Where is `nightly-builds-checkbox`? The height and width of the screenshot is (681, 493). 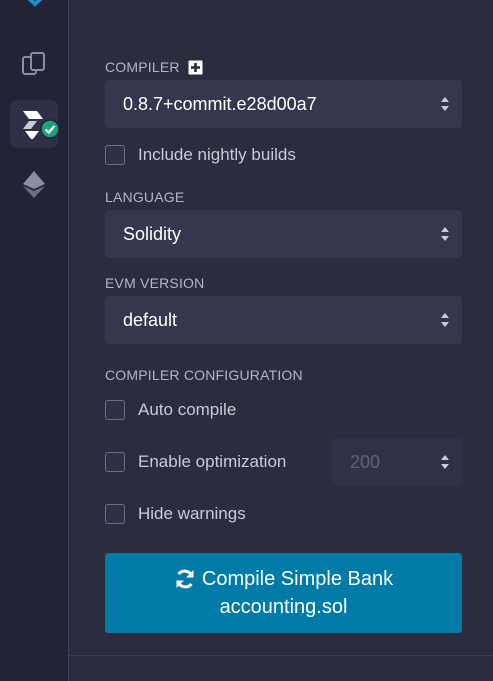 nightly-builds-checkbox is located at coordinates (115, 155).